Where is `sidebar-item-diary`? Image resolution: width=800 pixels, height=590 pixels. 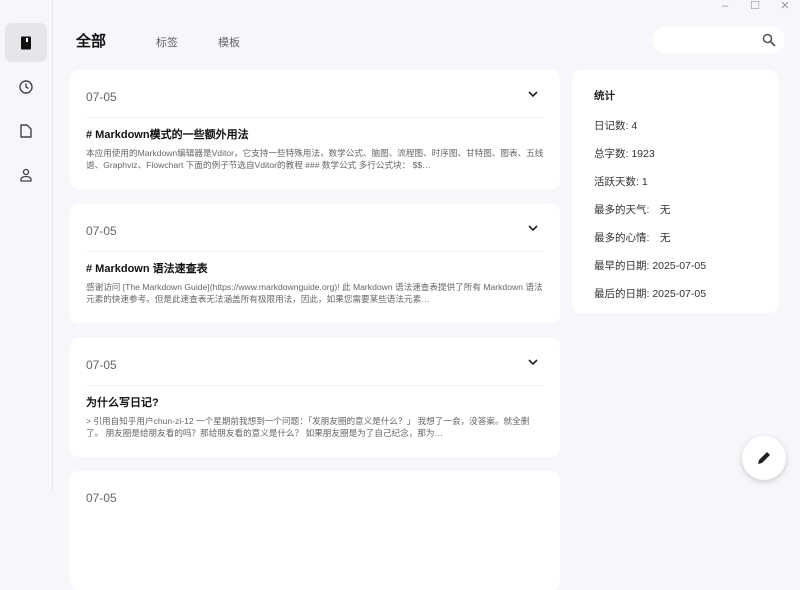 sidebar-item-diary is located at coordinates (26, 42).